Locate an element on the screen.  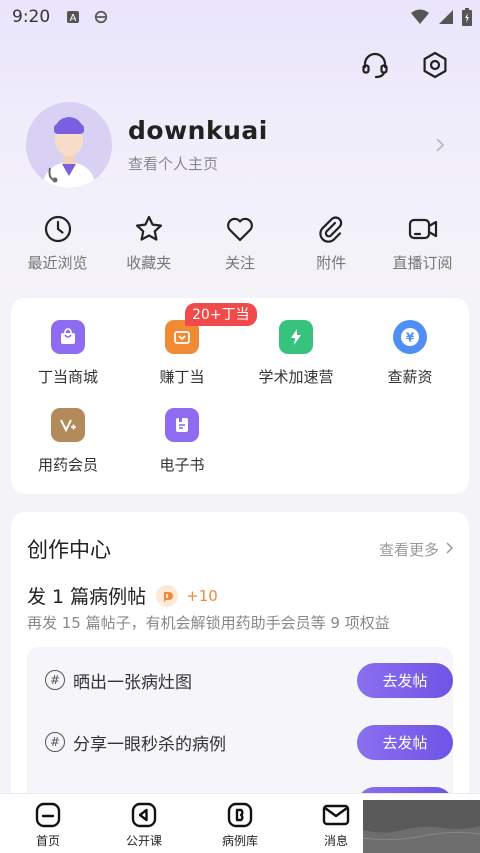
task-reward: +10 is located at coordinates (202, 595).